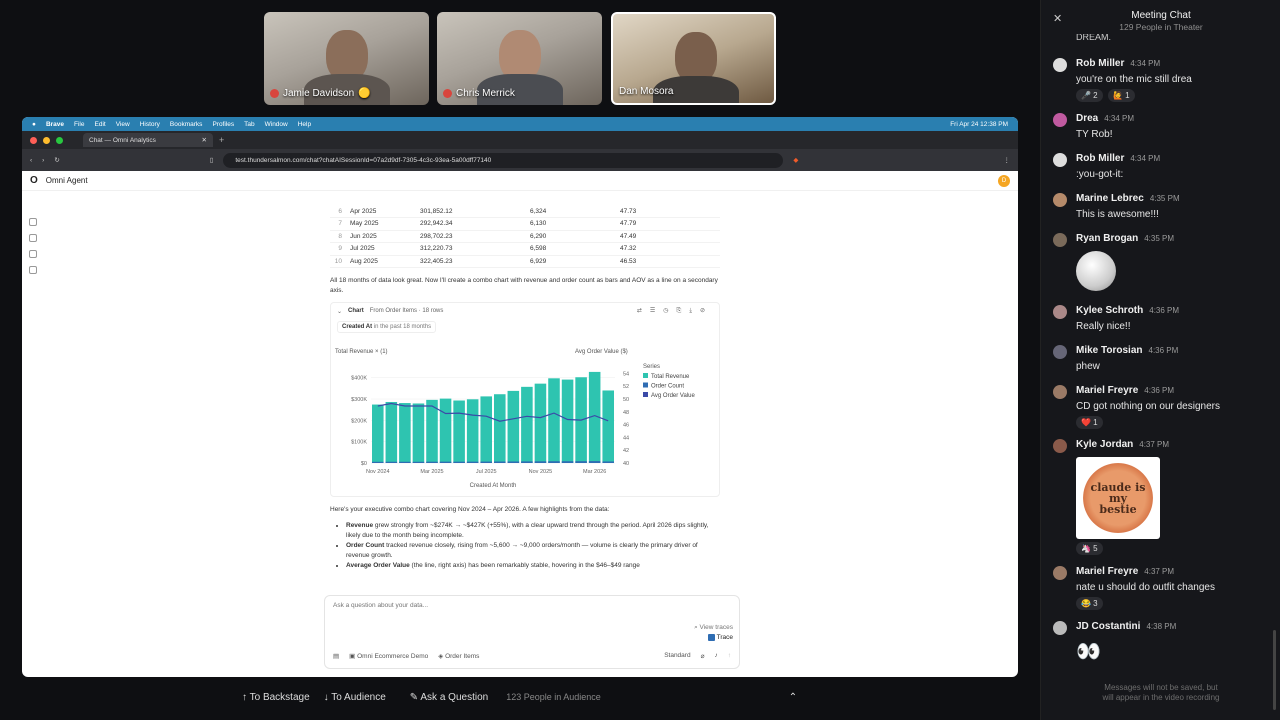 This screenshot has height=720, width=1280. What do you see at coordinates (100, 124) in the screenshot?
I see `menu-edit: Edit` at bounding box center [100, 124].